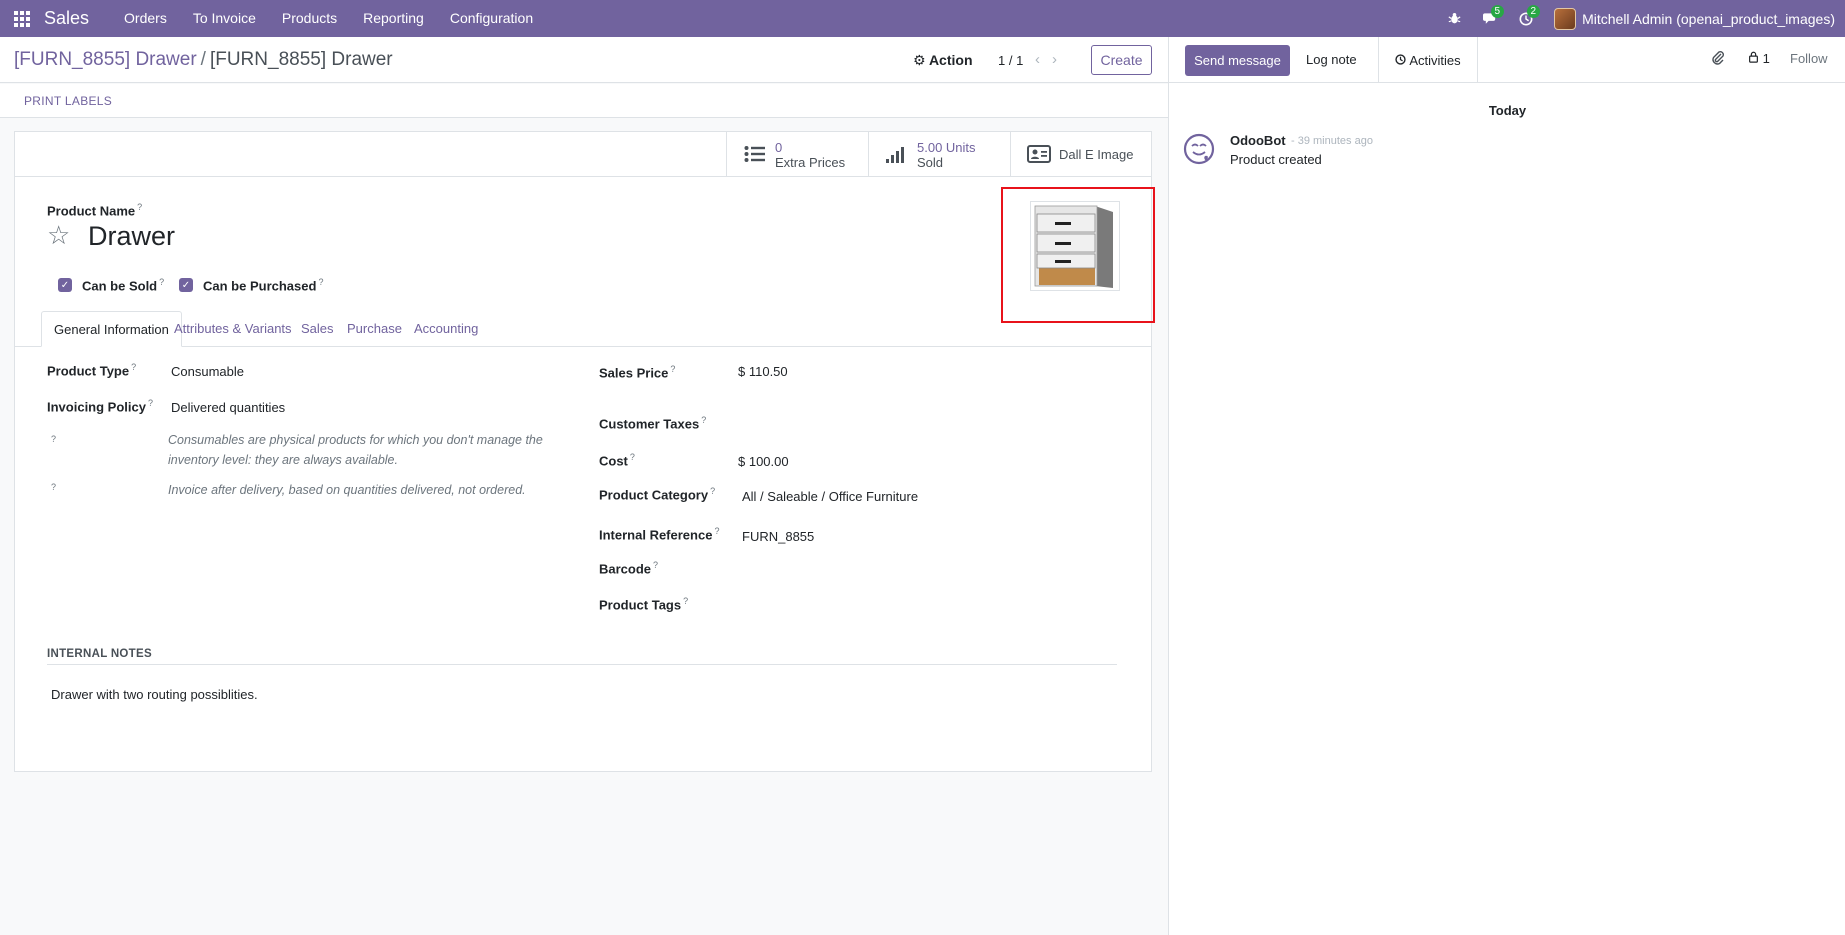 Image resolution: width=1845 pixels, height=935 pixels. What do you see at coordinates (100, 406) in the screenshot?
I see `invoicing-policy-label: Invoicing Policy?` at bounding box center [100, 406].